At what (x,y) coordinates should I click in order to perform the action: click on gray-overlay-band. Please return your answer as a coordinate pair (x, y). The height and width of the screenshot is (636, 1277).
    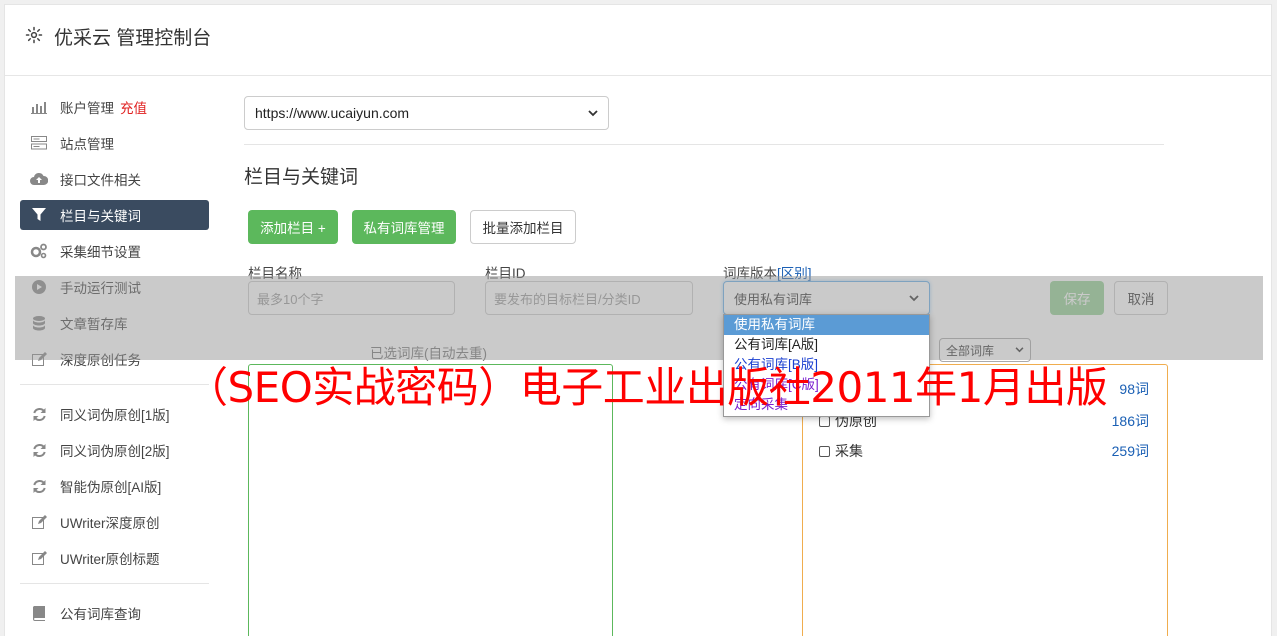
    Looking at the image, I should click on (639, 318).